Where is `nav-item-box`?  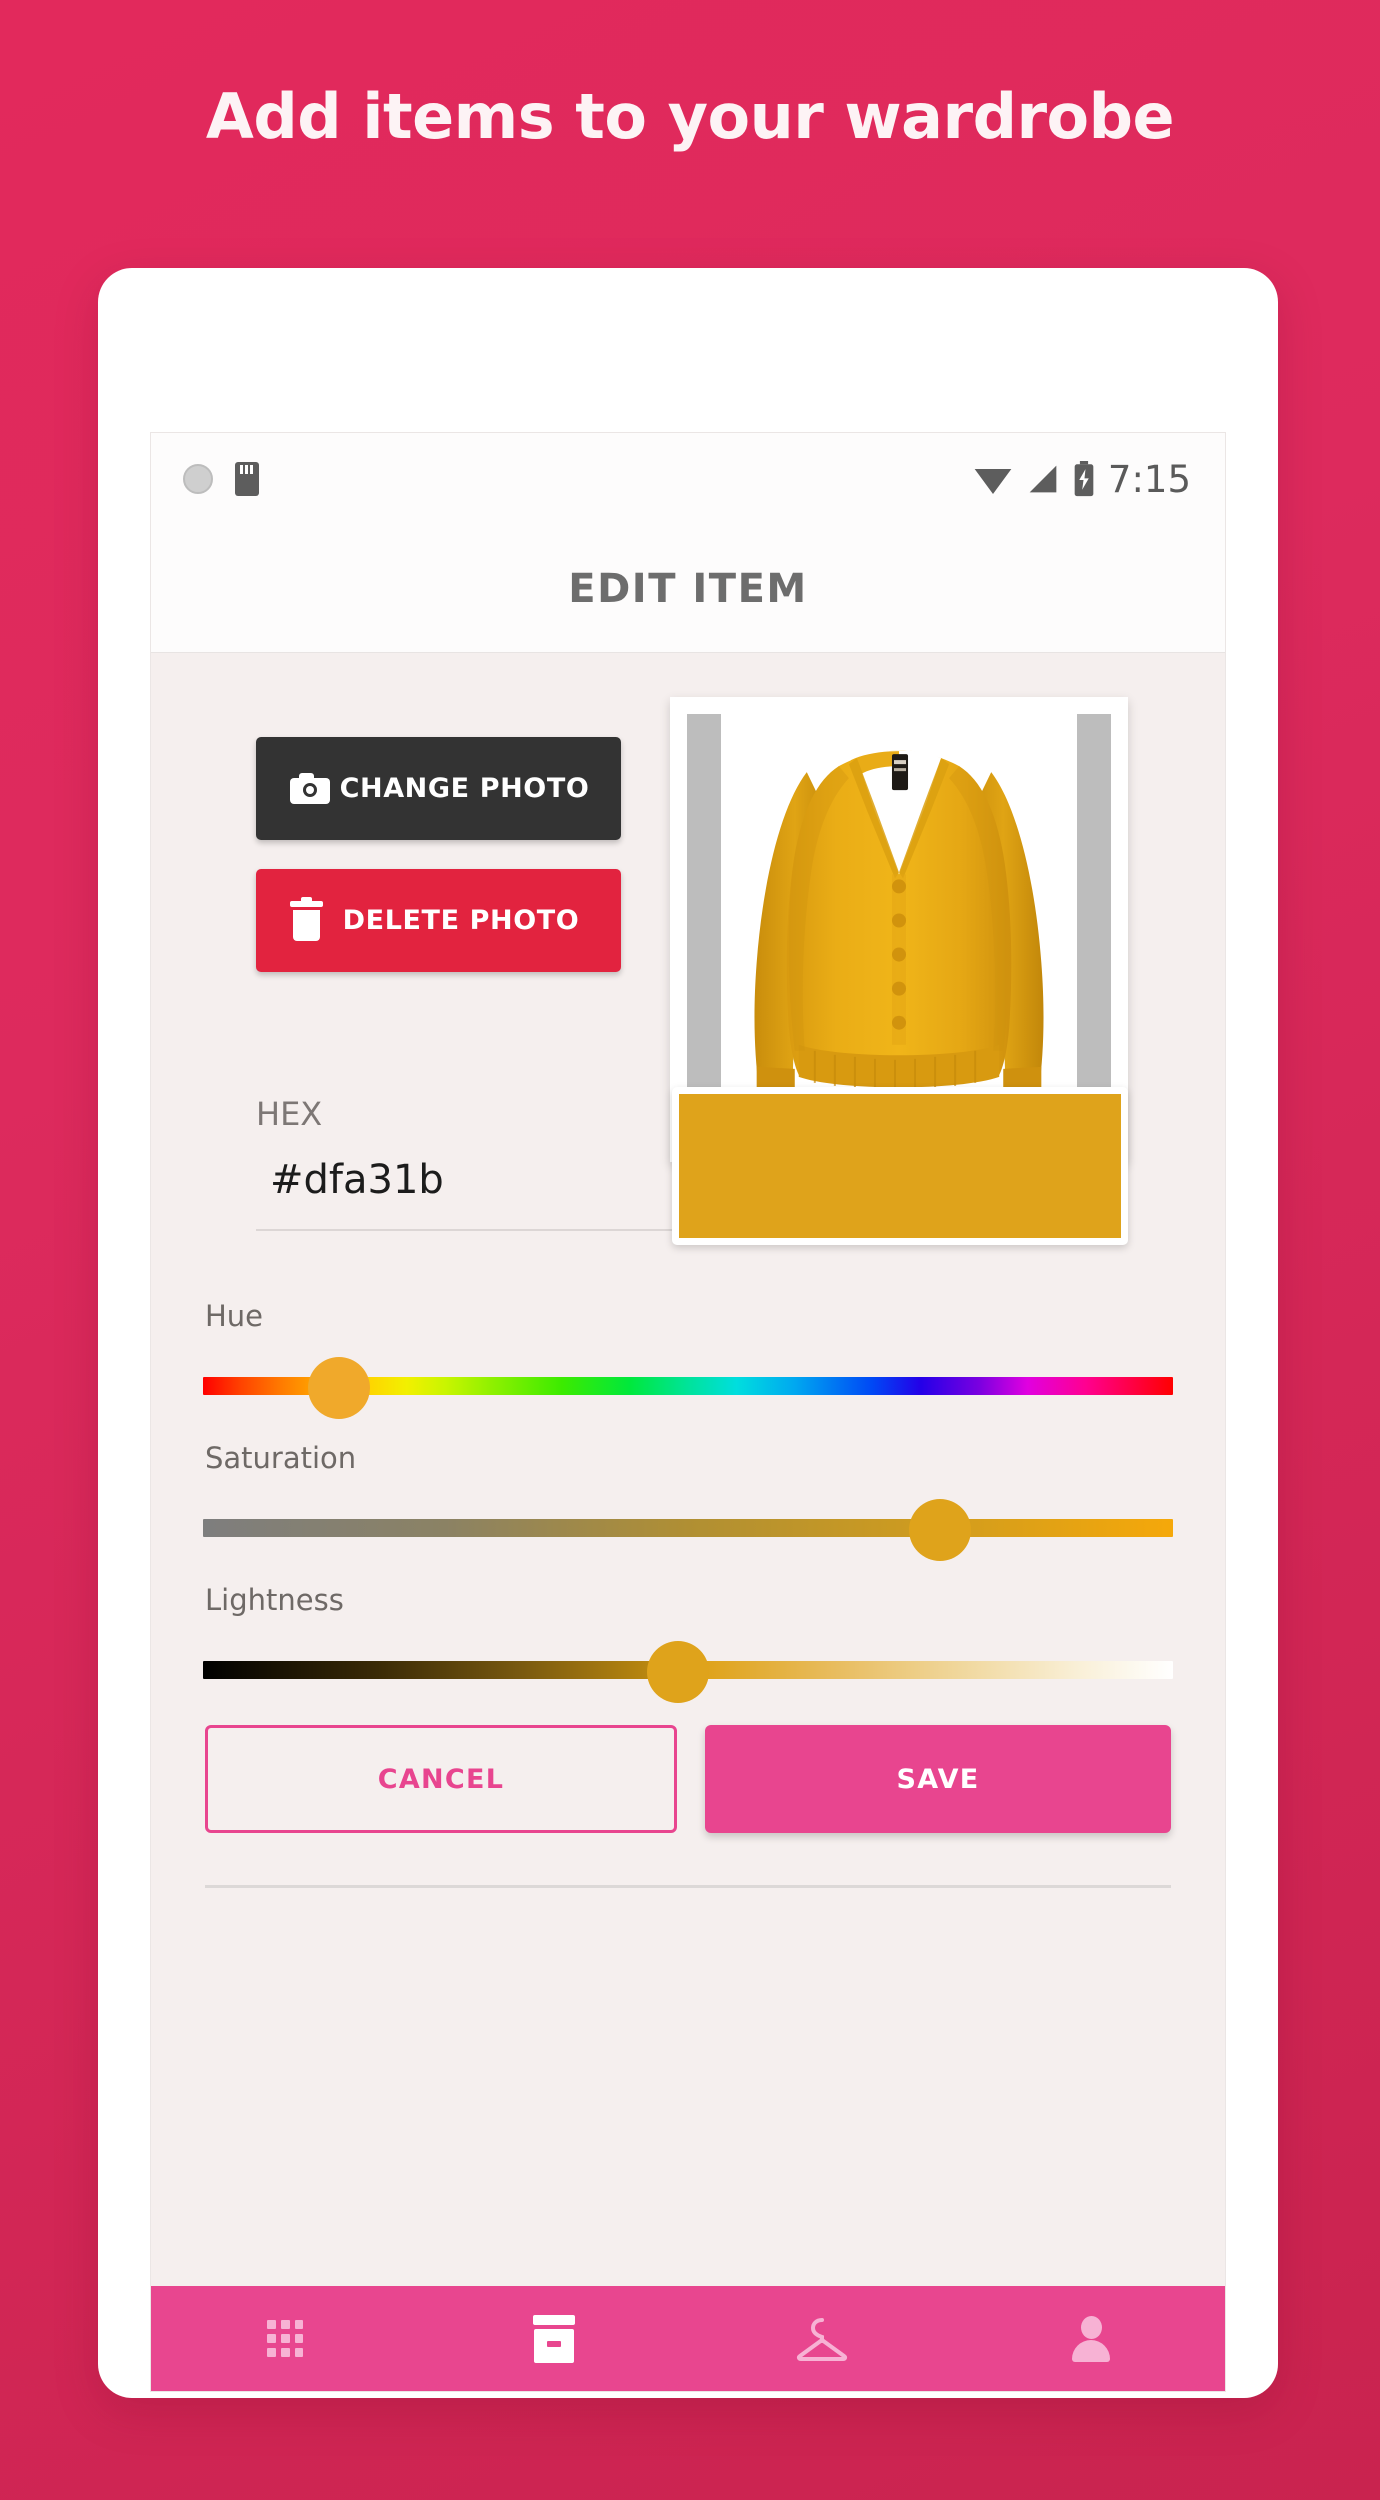 nav-item-box is located at coordinates (554, 2338).